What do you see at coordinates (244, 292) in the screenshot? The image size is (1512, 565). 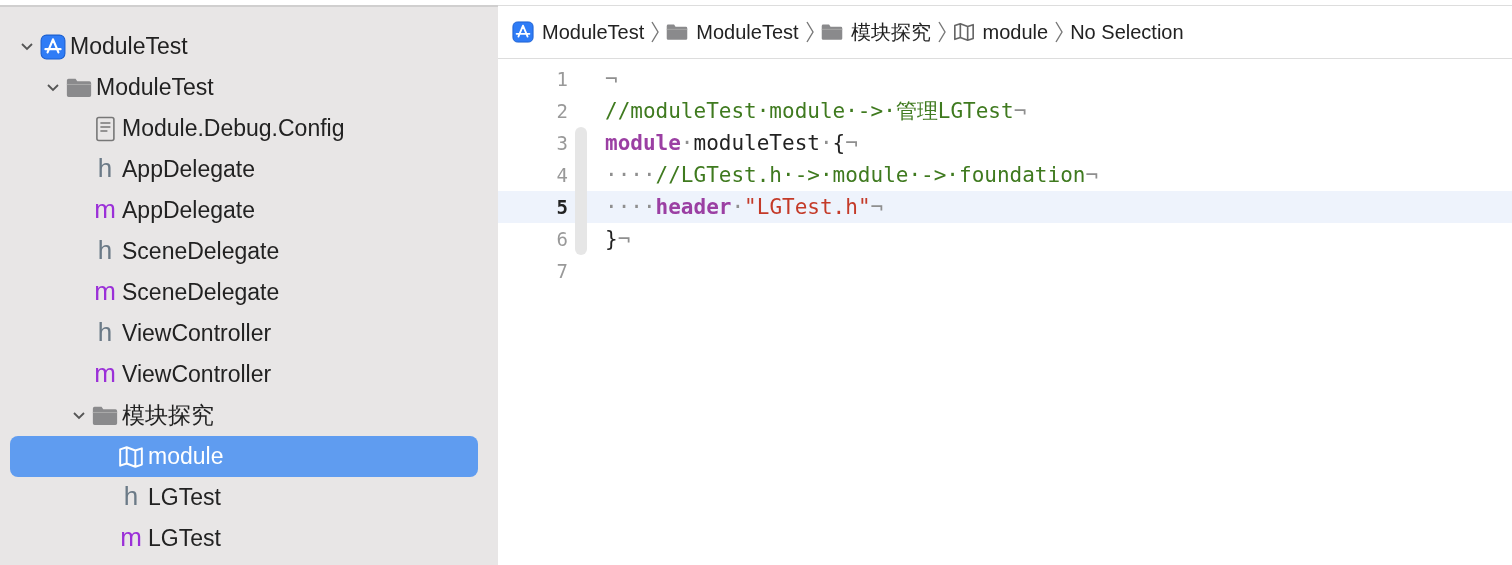 I see `navigator-row: m SceneDelegate` at bounding box center [244, 292].